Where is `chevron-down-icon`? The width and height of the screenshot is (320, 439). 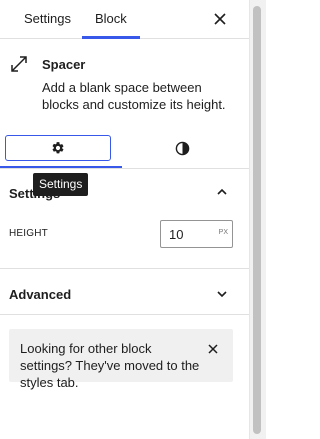 chevron-down-icon is located at coordinates (222, 294).